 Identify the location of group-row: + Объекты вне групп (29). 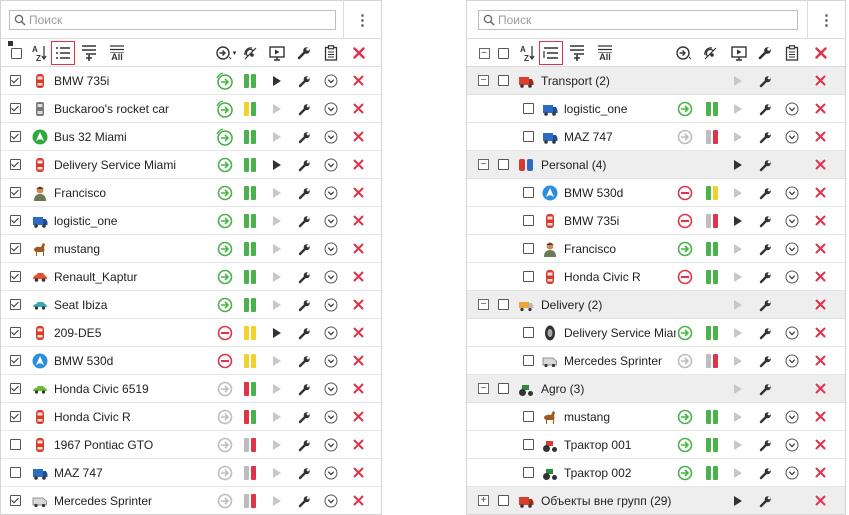
(656, 500).